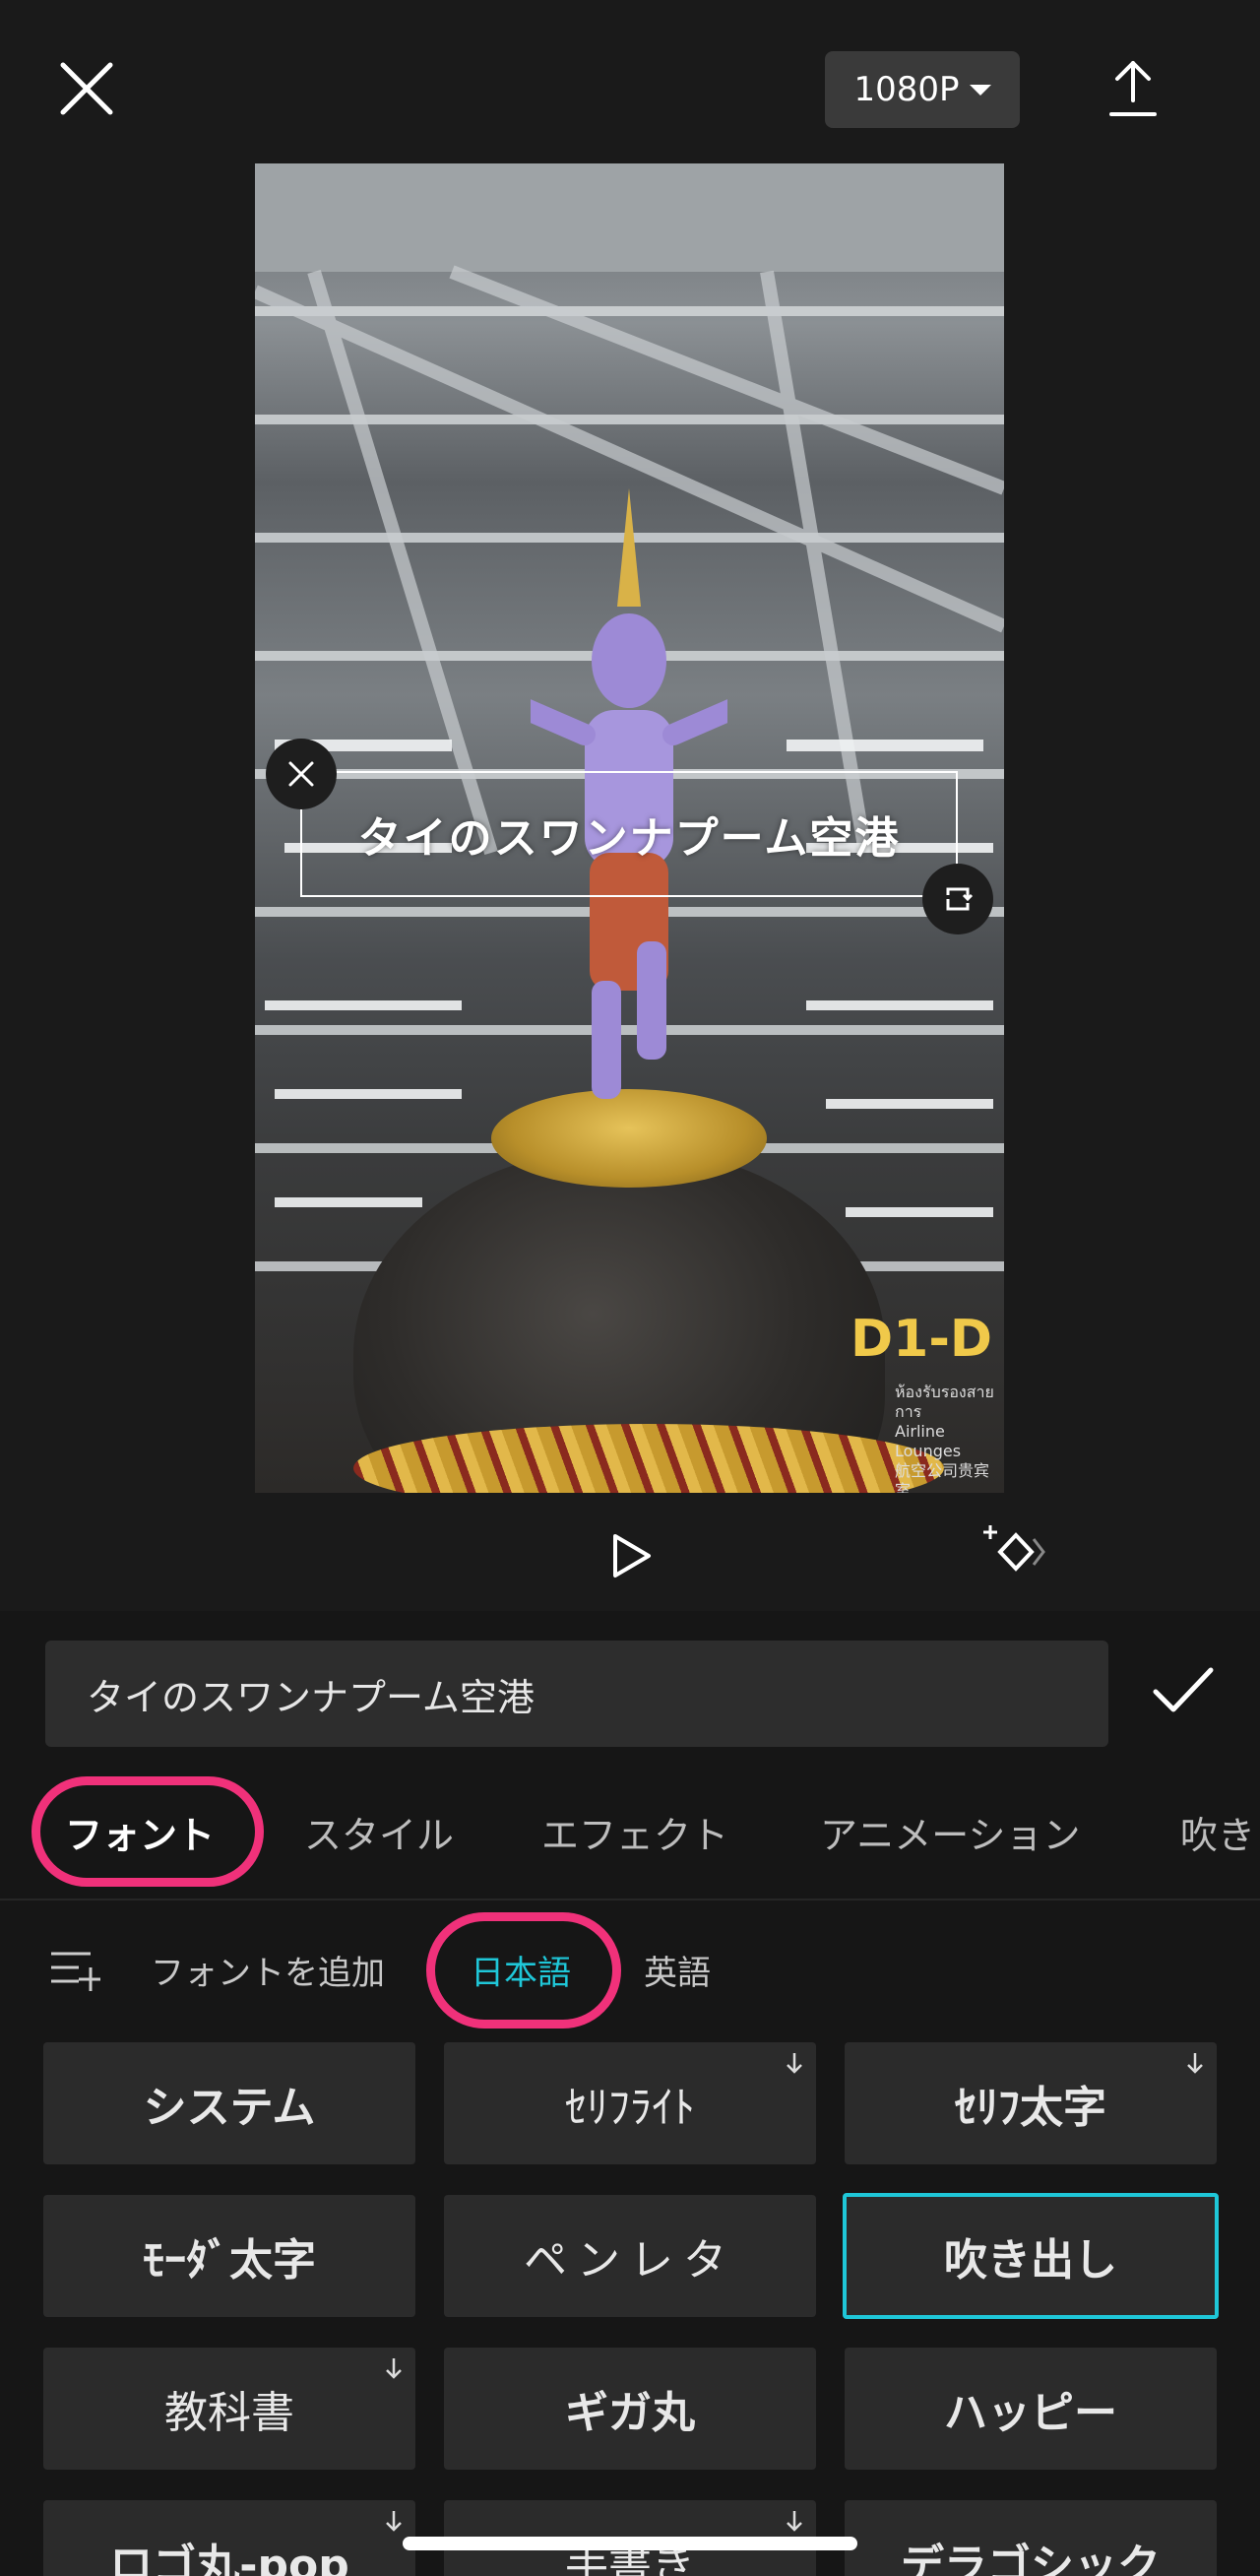 This screenshot has height=2576, width=1260. I want to click on caret-down-icon, so click(980, 90).